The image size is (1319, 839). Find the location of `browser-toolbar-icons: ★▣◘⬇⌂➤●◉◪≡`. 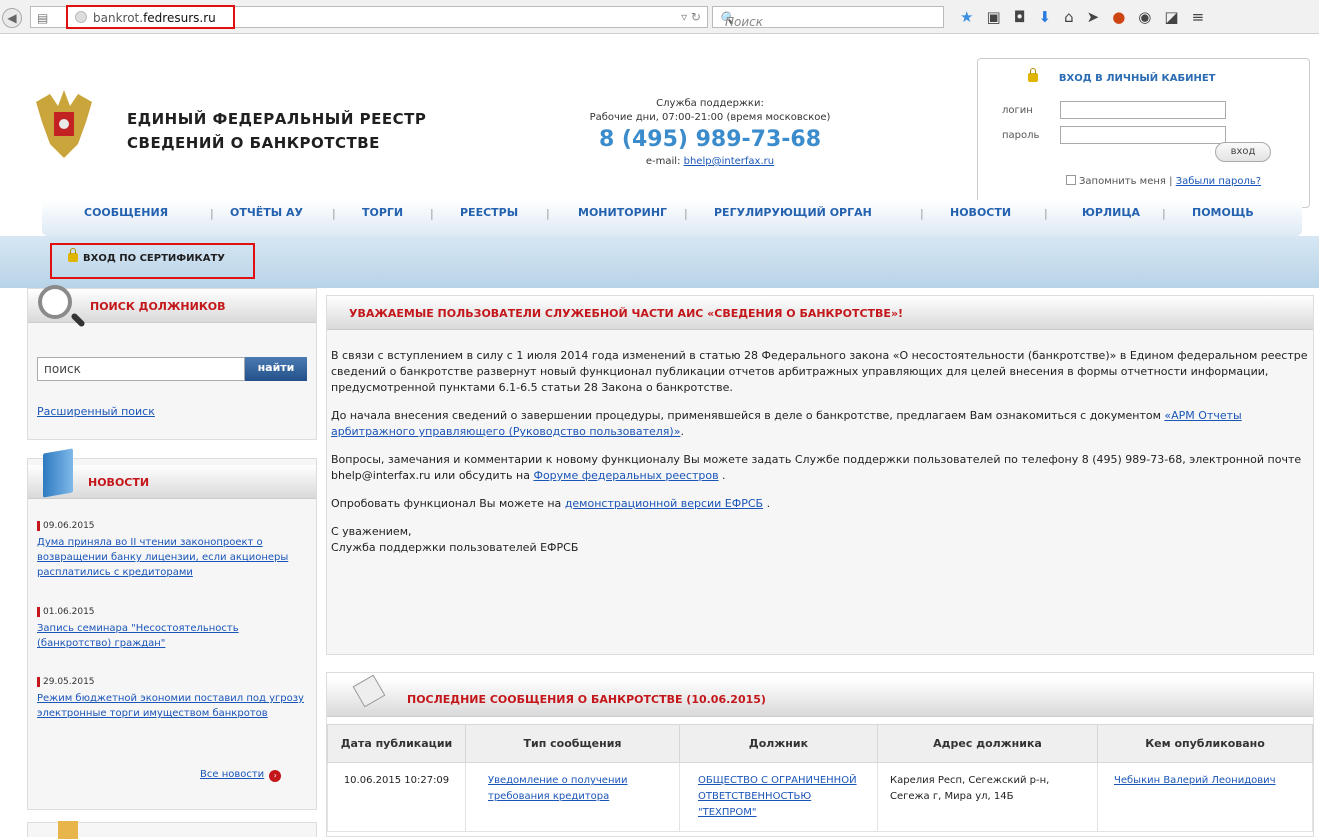

browser-toolbar-icons: ★▣◘⬇⌂➤●◉◪≡ is located at coordinates (1088, 17).